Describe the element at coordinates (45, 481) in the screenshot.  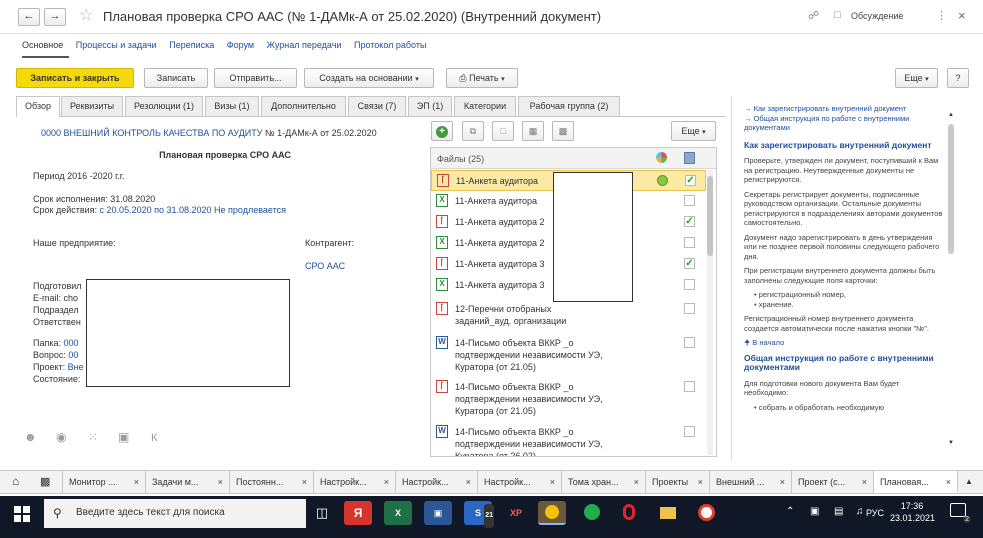
I see `chat-bubble-icon: ▩` at that location.